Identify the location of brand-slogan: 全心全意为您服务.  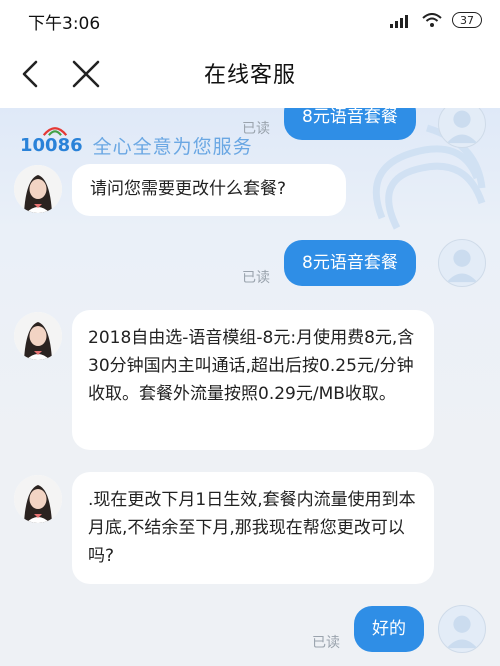
(172, 147).